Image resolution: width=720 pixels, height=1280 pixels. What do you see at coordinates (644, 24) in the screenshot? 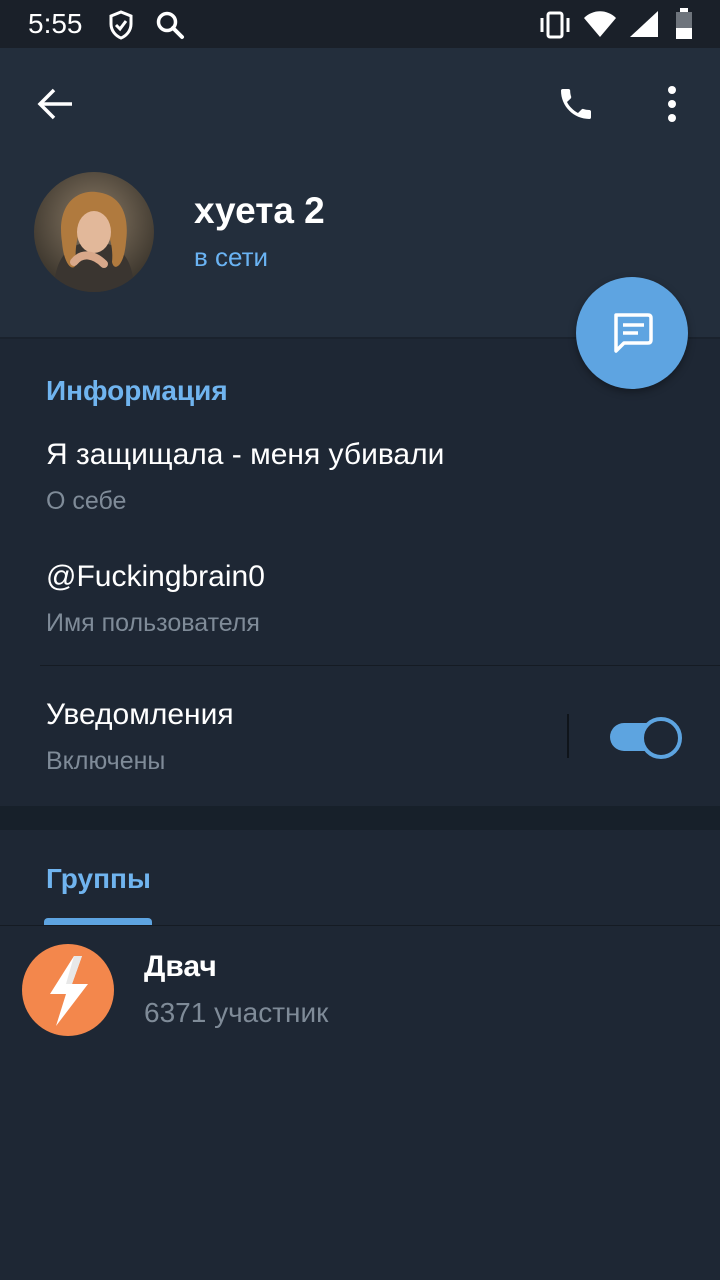
I see `signal-icon` at bounding box center [644, 24].